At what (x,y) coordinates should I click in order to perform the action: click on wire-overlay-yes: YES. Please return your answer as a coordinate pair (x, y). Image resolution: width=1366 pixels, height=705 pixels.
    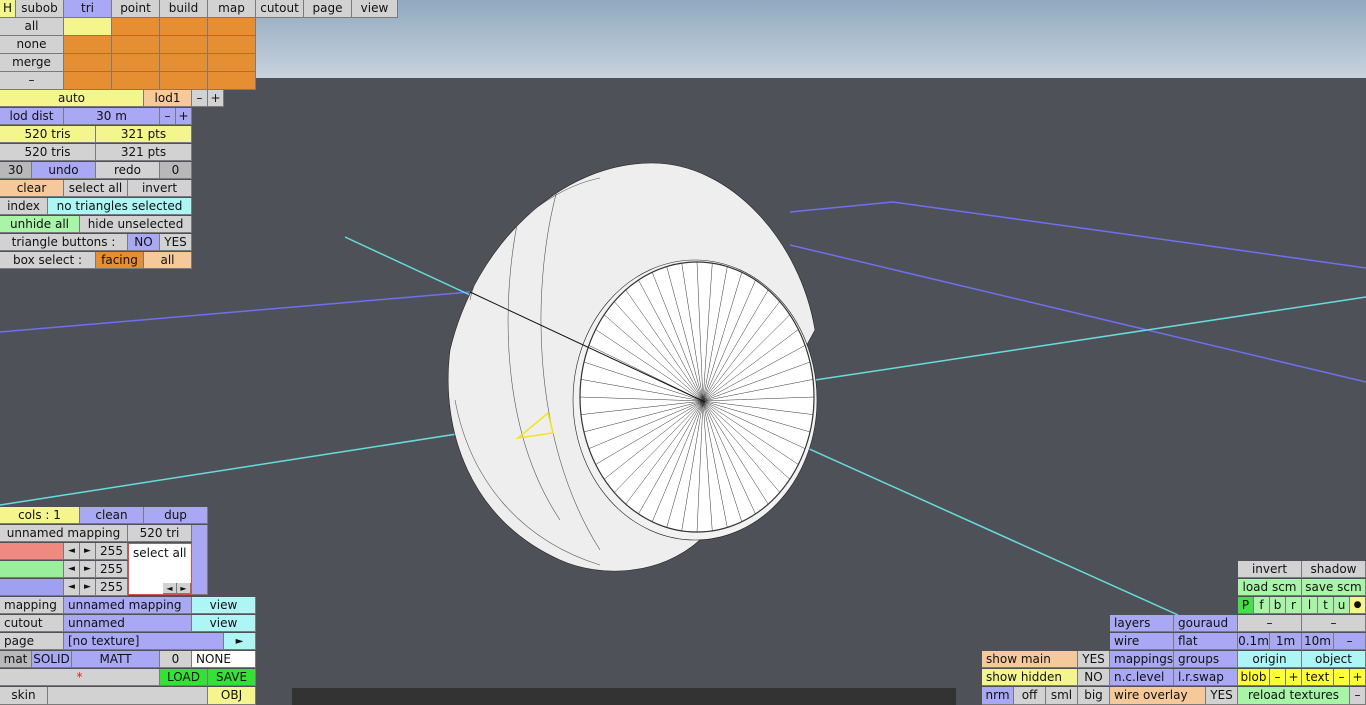
    Looking at the image, I should click on (1222, 696).